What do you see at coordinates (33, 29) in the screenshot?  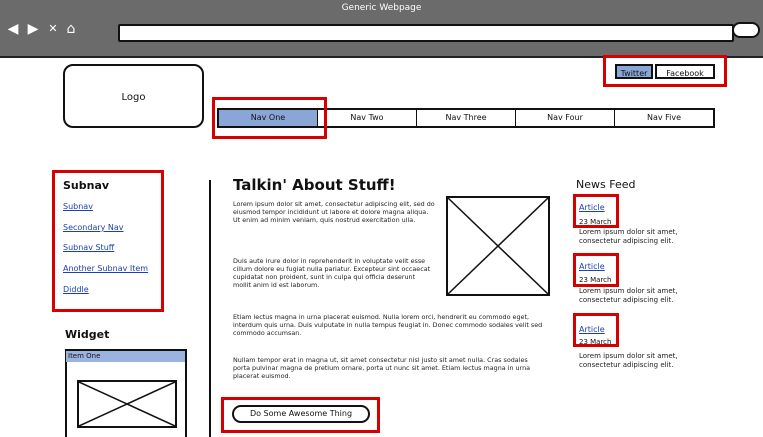 I see `forward-arrow-icon: ▶` at bounding box center [33, 29].